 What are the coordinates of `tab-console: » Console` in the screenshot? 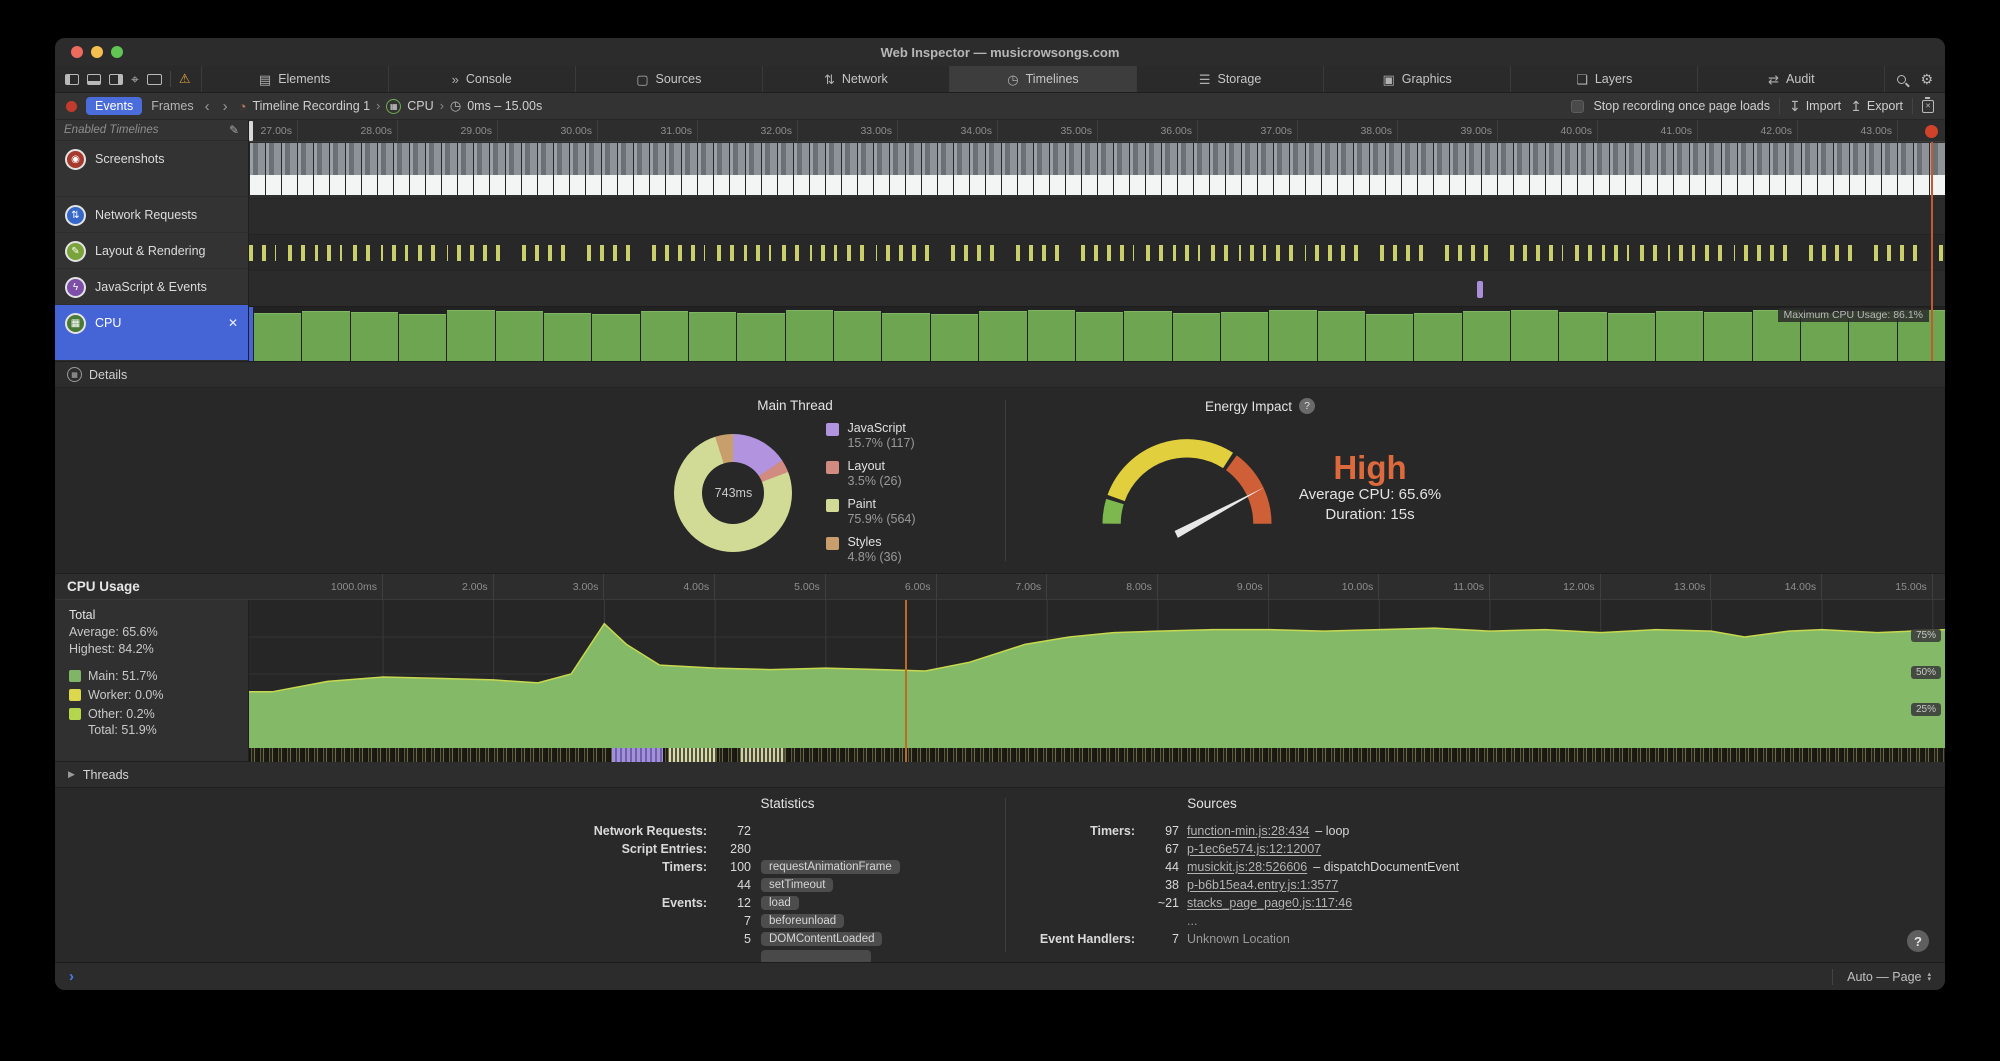 It's located at (481, 79).